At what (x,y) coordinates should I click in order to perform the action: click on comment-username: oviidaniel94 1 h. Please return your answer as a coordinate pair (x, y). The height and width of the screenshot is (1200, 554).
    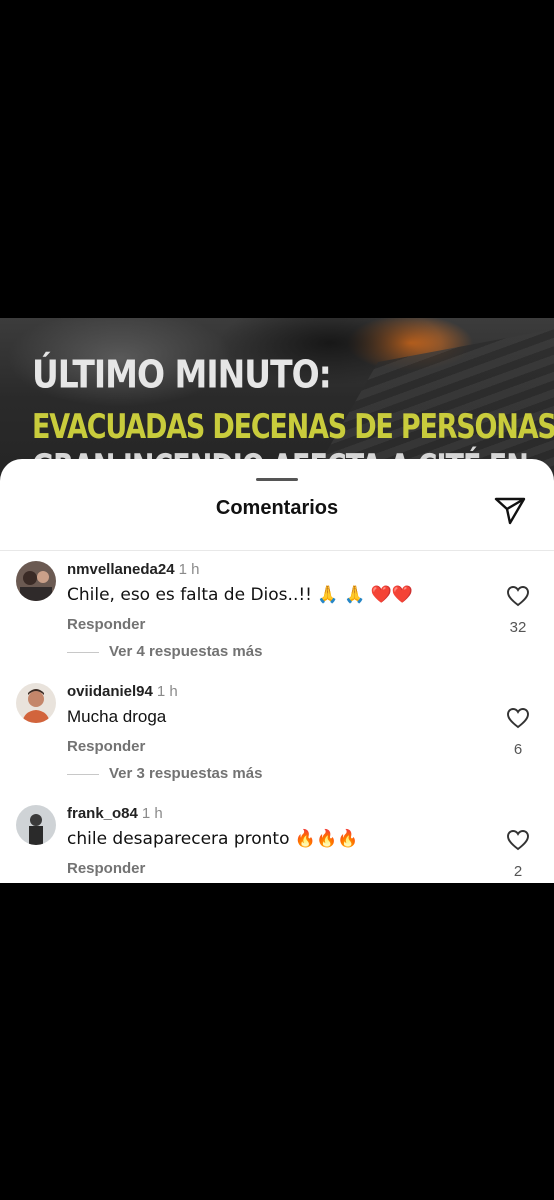
    Looking at the image, I should click on (122, 691).